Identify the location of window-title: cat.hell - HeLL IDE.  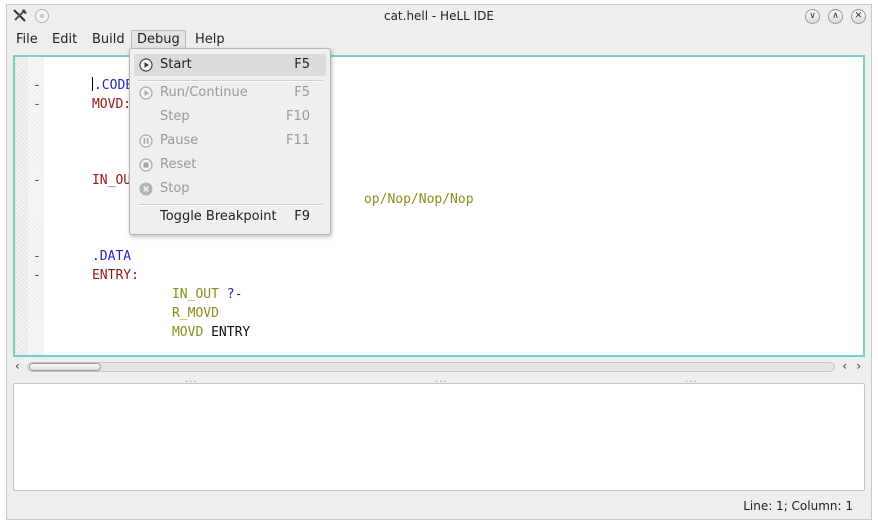
(439, 16).